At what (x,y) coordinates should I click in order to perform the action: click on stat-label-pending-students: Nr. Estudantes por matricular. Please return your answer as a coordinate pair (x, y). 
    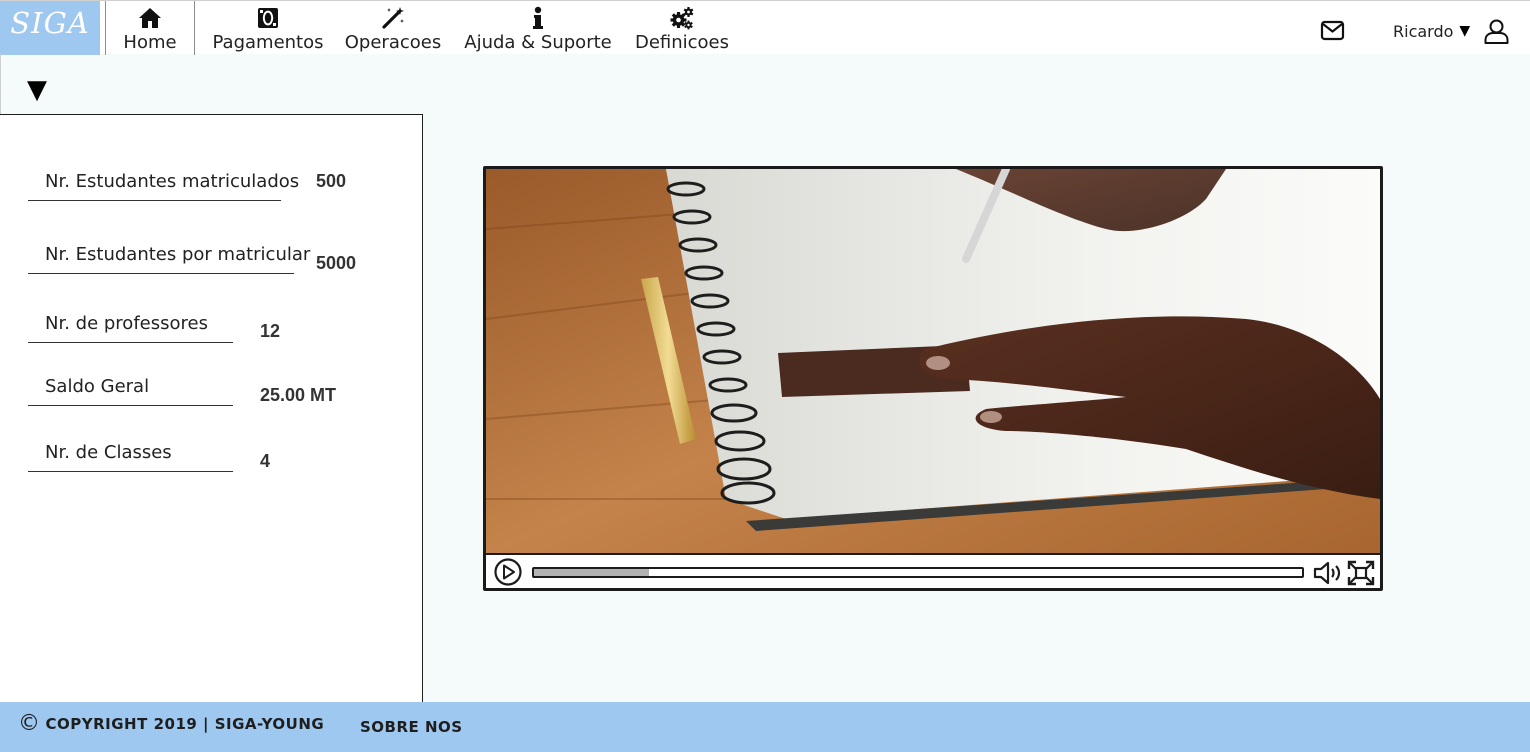
    Looking at the image, I should click on (169, 254).